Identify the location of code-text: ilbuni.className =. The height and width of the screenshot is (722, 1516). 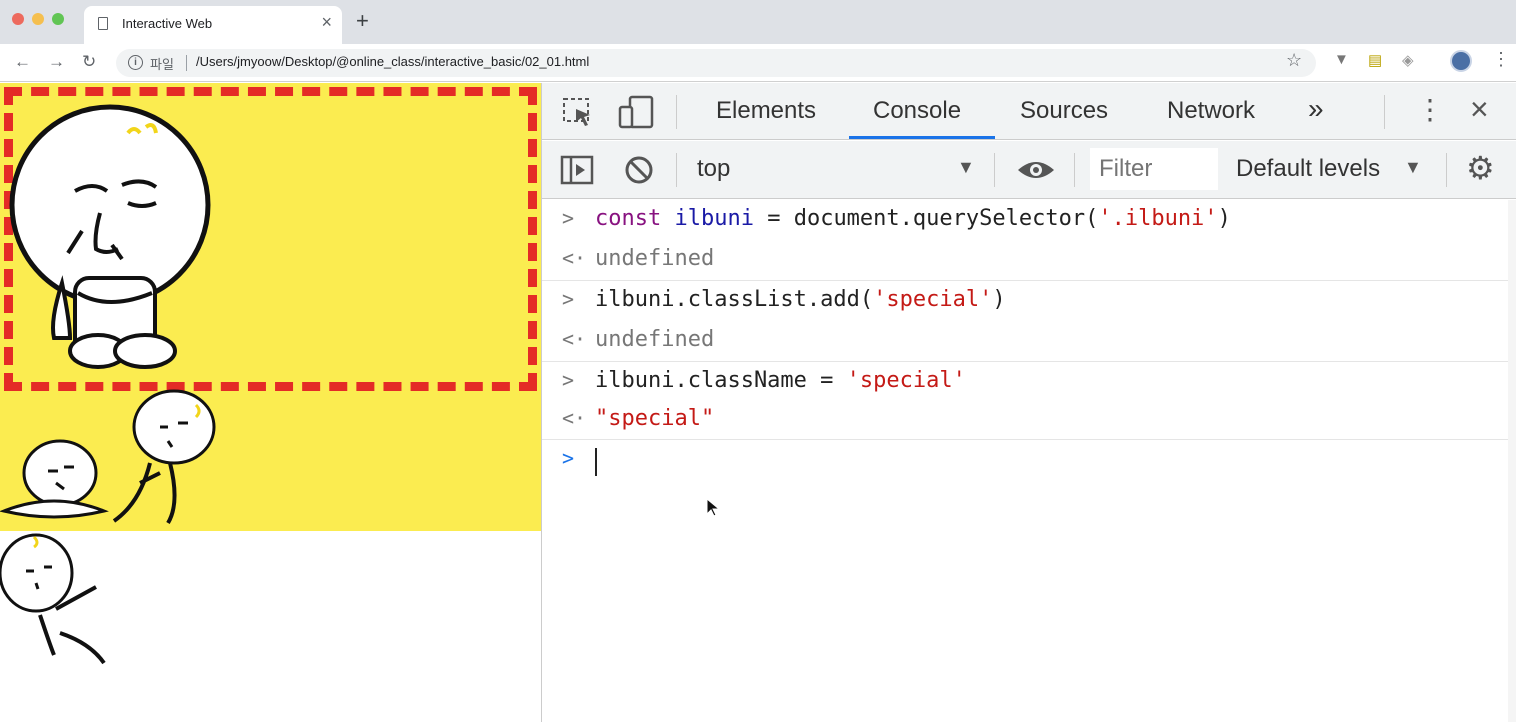
(721, 380).